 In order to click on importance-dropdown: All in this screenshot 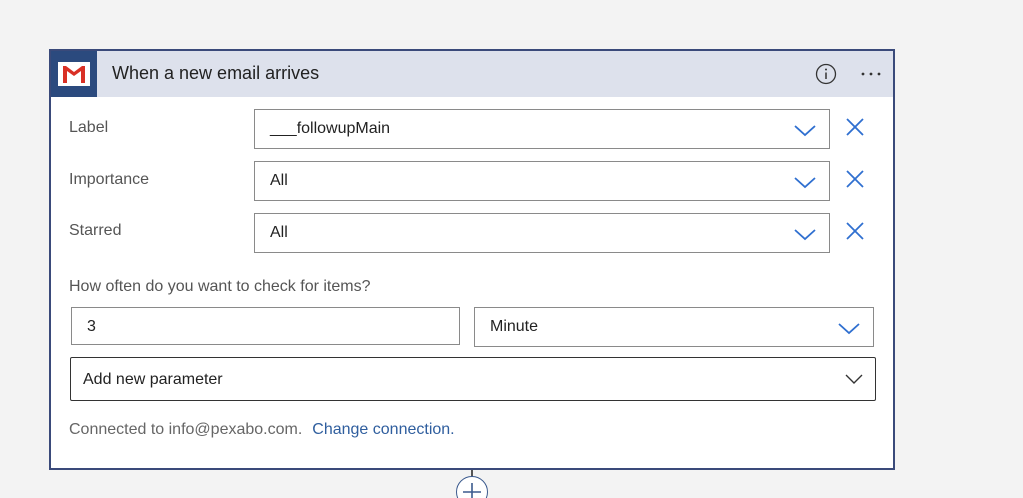, I will do `click(542, 181)`.